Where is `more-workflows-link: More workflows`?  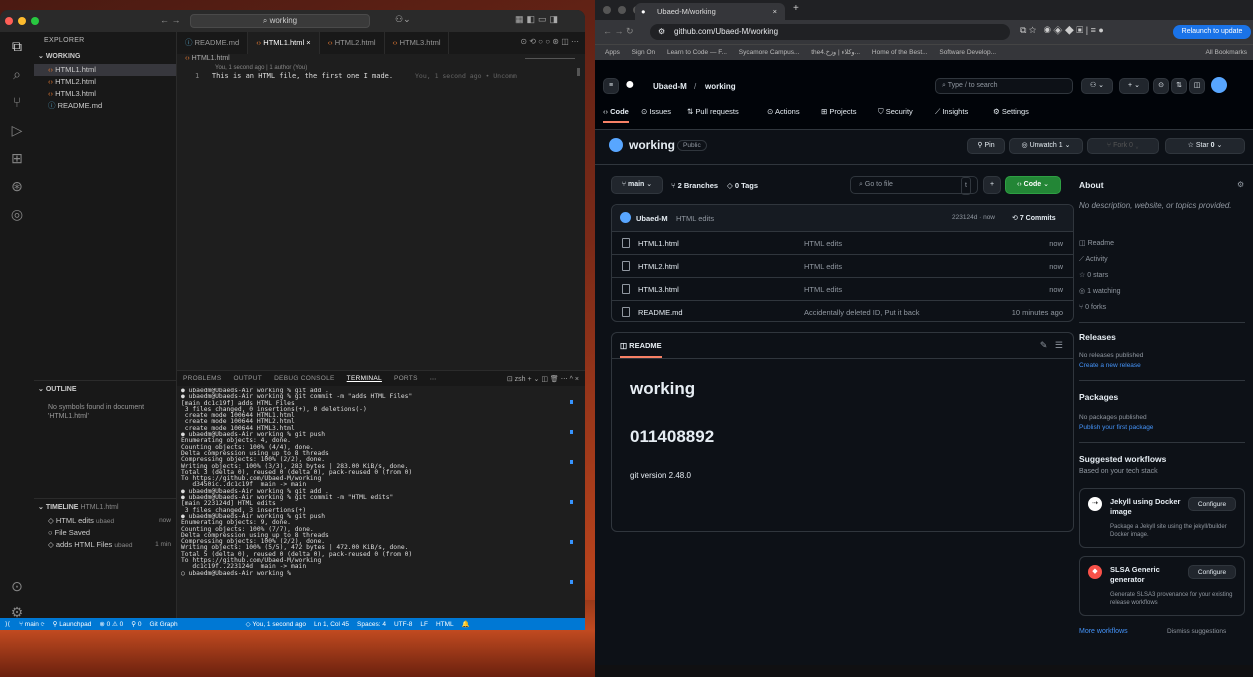
more-workflows-link: More workflows is located at coordinates (1103, 631).